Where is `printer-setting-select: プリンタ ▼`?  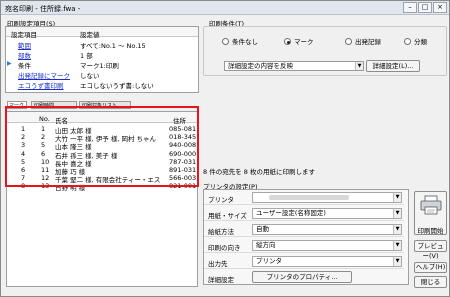
printer-setting-select: プリンタ ▼ is located at coordinates (327, 261).